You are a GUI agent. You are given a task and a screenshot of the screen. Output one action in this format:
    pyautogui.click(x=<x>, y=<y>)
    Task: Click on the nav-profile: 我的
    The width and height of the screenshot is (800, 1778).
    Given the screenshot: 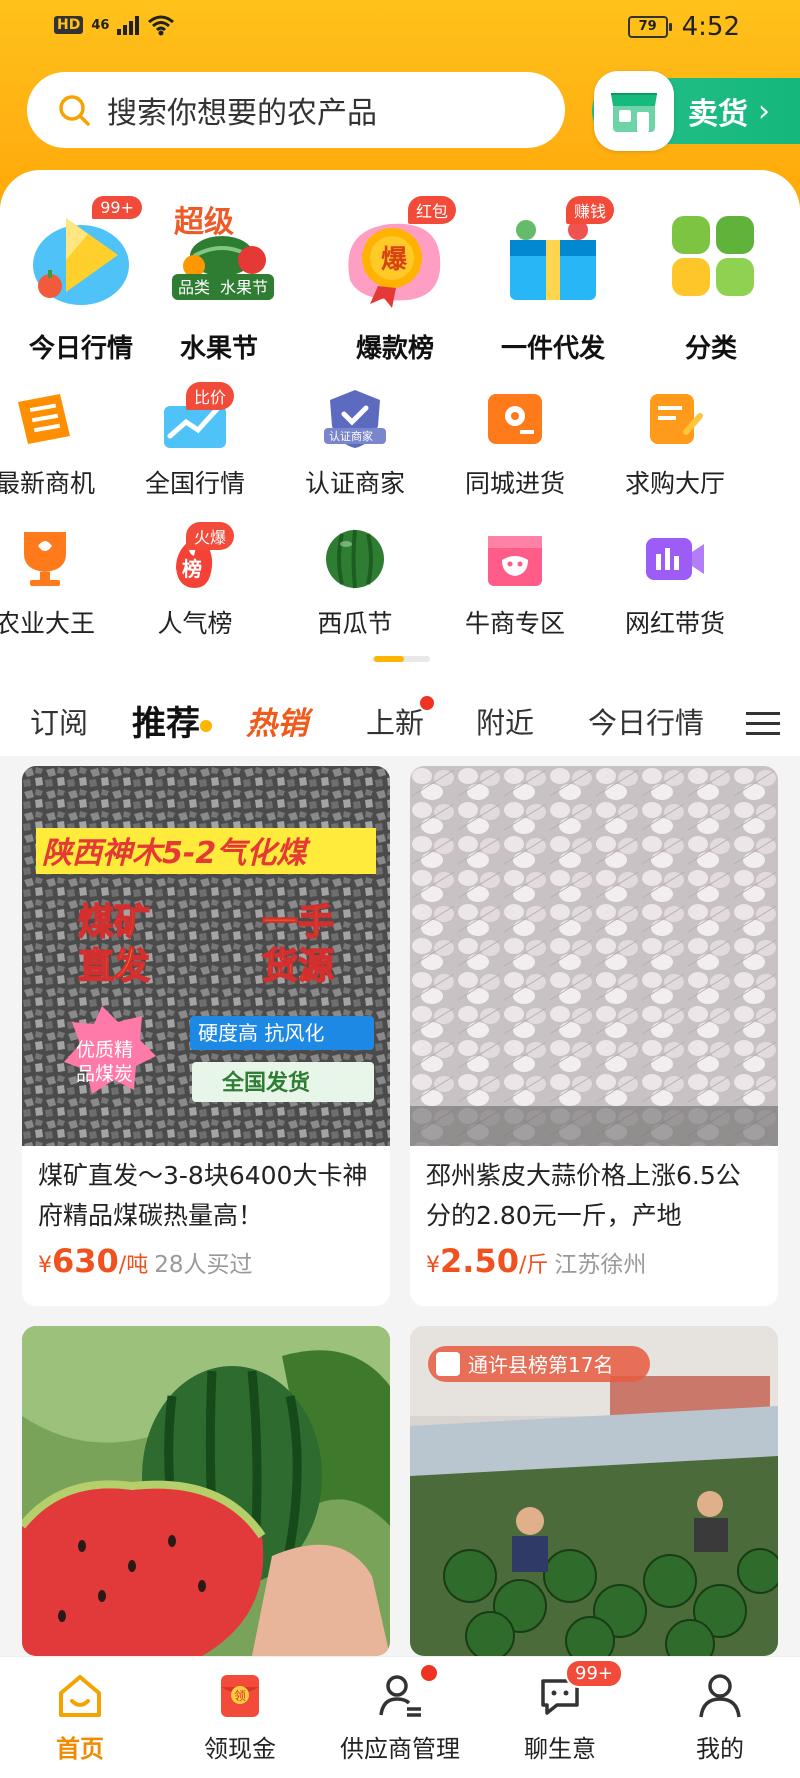 What is the action you would take?
    pyautogui.click(x=720, y=1717)
    